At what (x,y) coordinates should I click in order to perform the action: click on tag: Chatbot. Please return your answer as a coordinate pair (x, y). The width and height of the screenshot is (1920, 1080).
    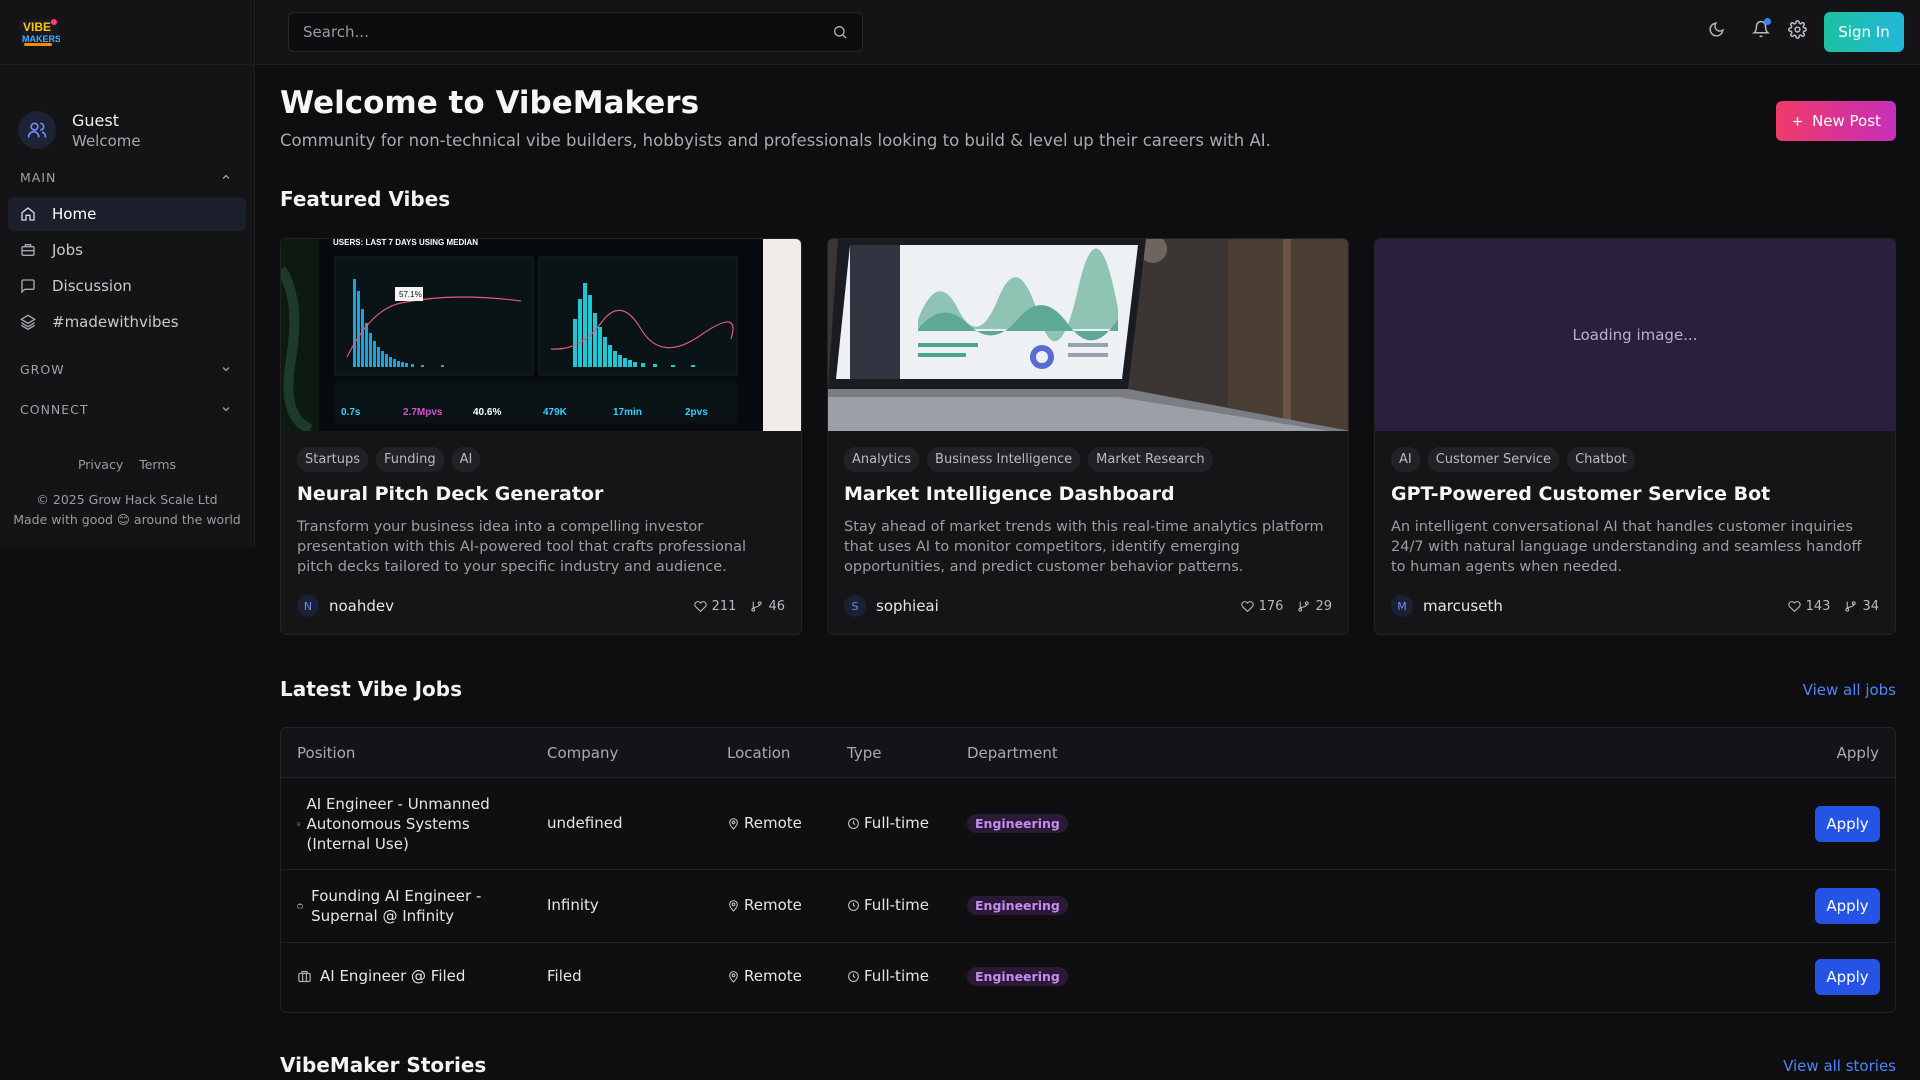
    Looking at the image, I should click on (1601, 459).